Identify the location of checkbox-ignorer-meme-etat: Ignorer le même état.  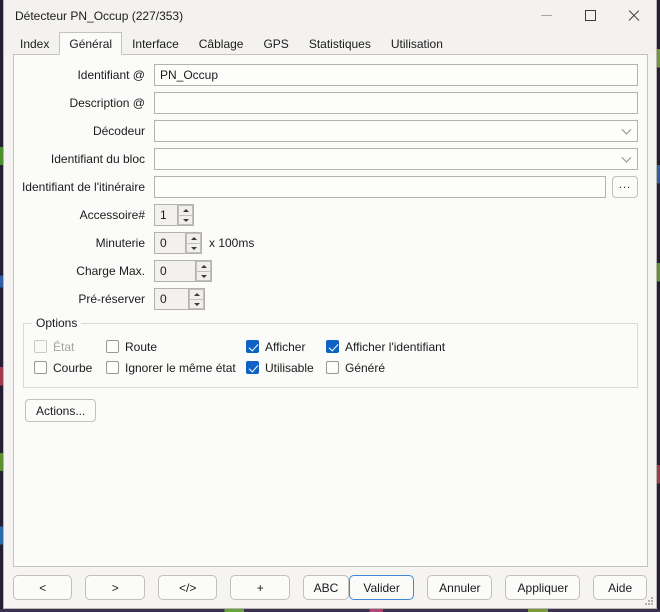
(176, 368).